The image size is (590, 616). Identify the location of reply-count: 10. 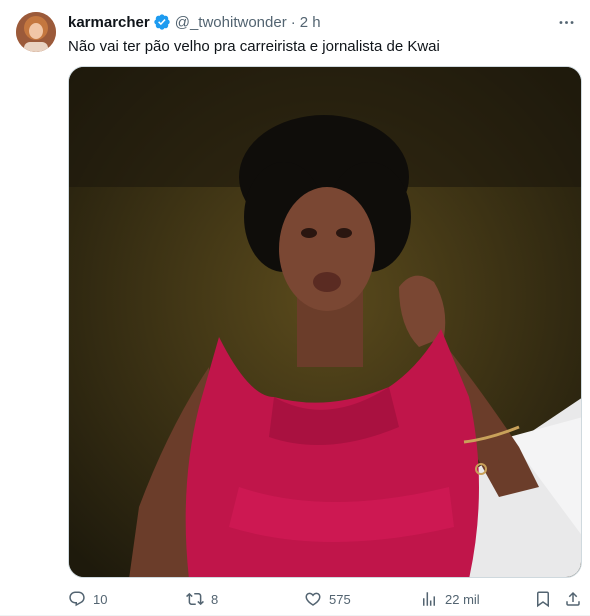
(100, 599).